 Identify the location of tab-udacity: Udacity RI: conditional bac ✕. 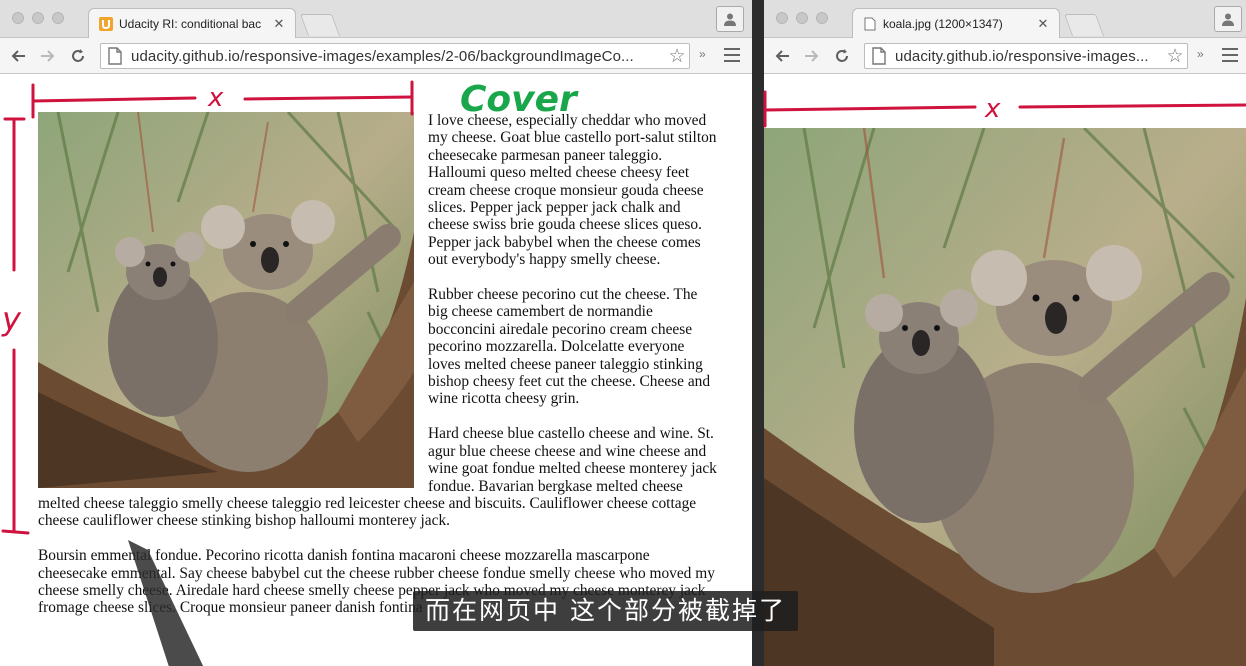
(192, 23).